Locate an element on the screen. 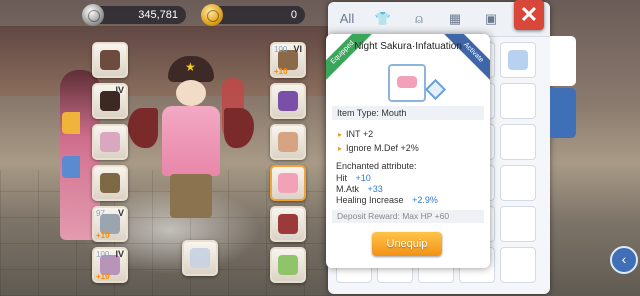 This screenshot has height=296, width=640. inventory-item-icon is located at coordinates (518, 60).